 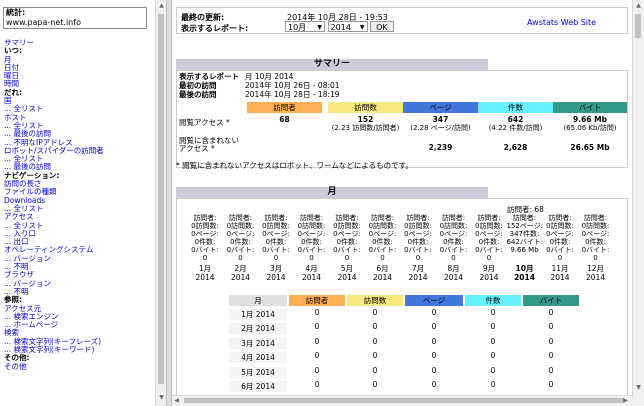 I want to click on footnote: * 閲覧に含まれないアクセスはロボット、ワームなどによるものです。, so click(x=294, y=165).